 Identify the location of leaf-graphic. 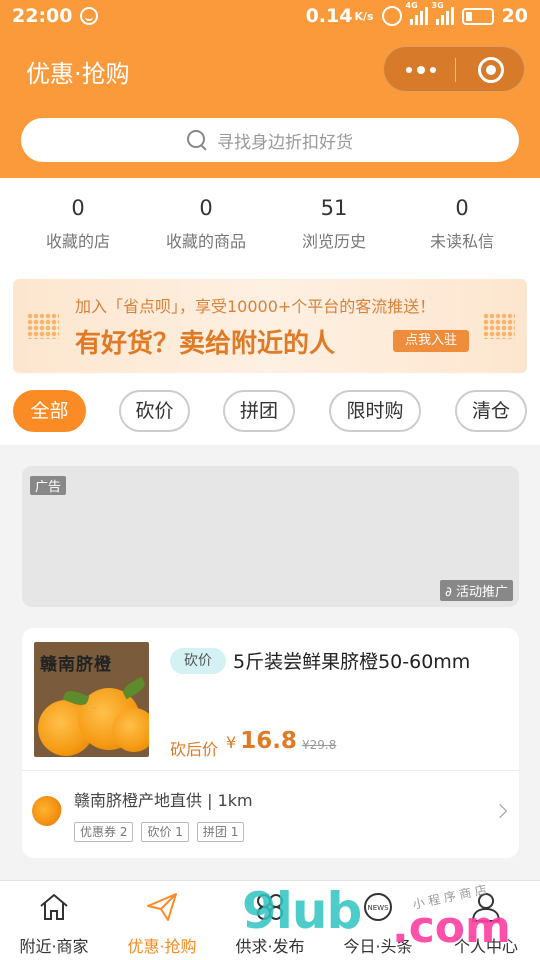
(134, 688).